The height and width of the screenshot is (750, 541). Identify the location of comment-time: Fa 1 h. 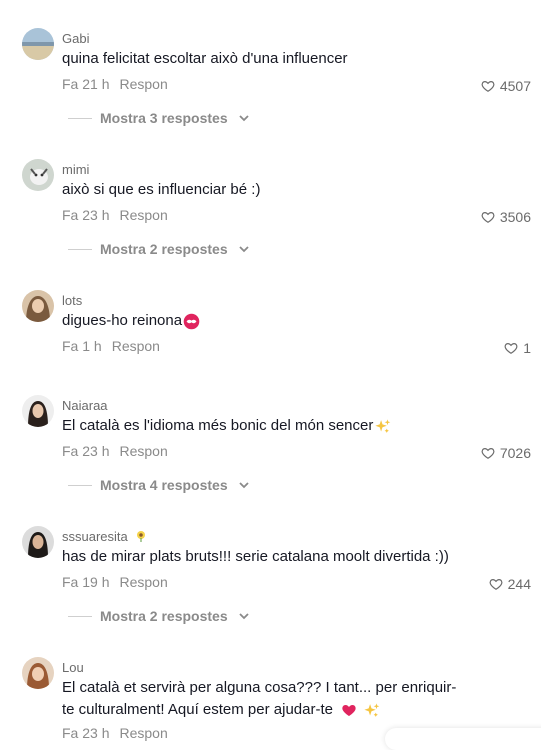
(82, 346).